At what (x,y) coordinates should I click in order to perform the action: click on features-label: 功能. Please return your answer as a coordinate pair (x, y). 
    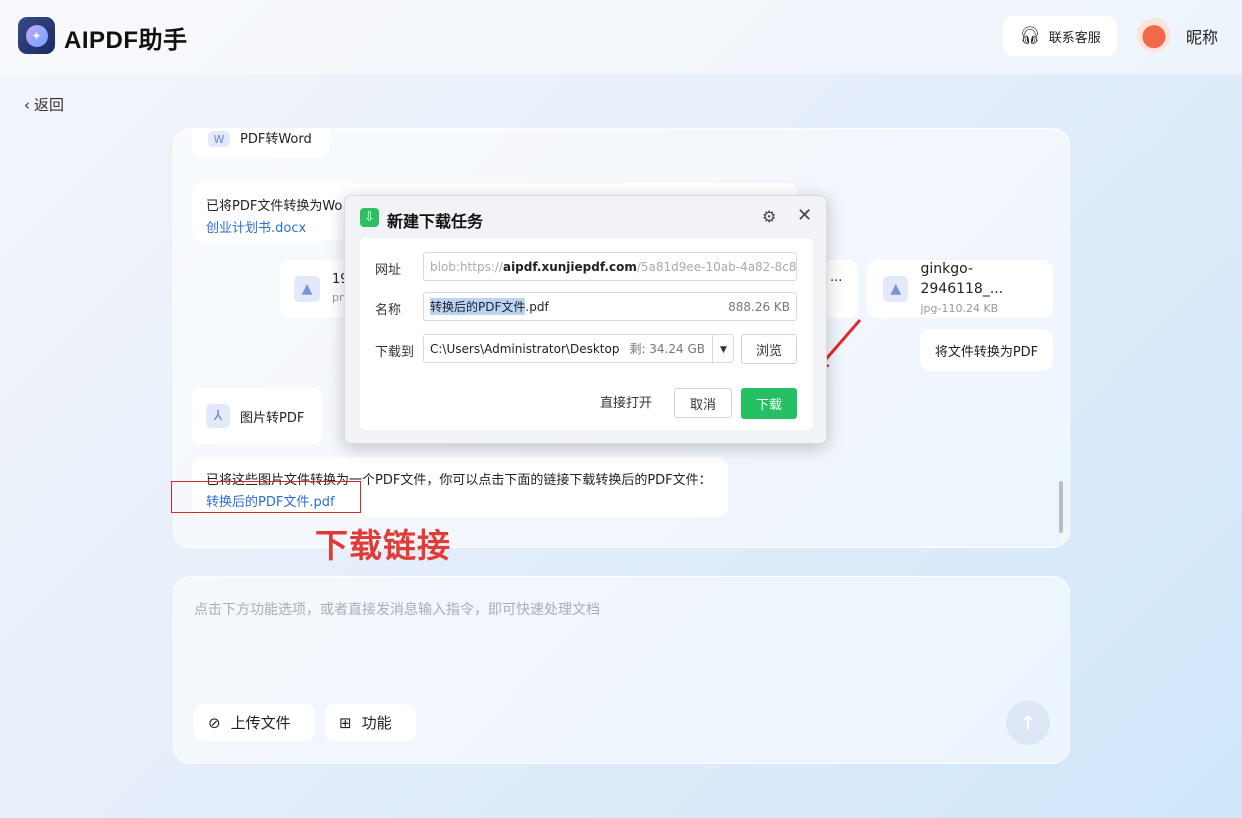
    Looking at the image, I should click on (376, 723).